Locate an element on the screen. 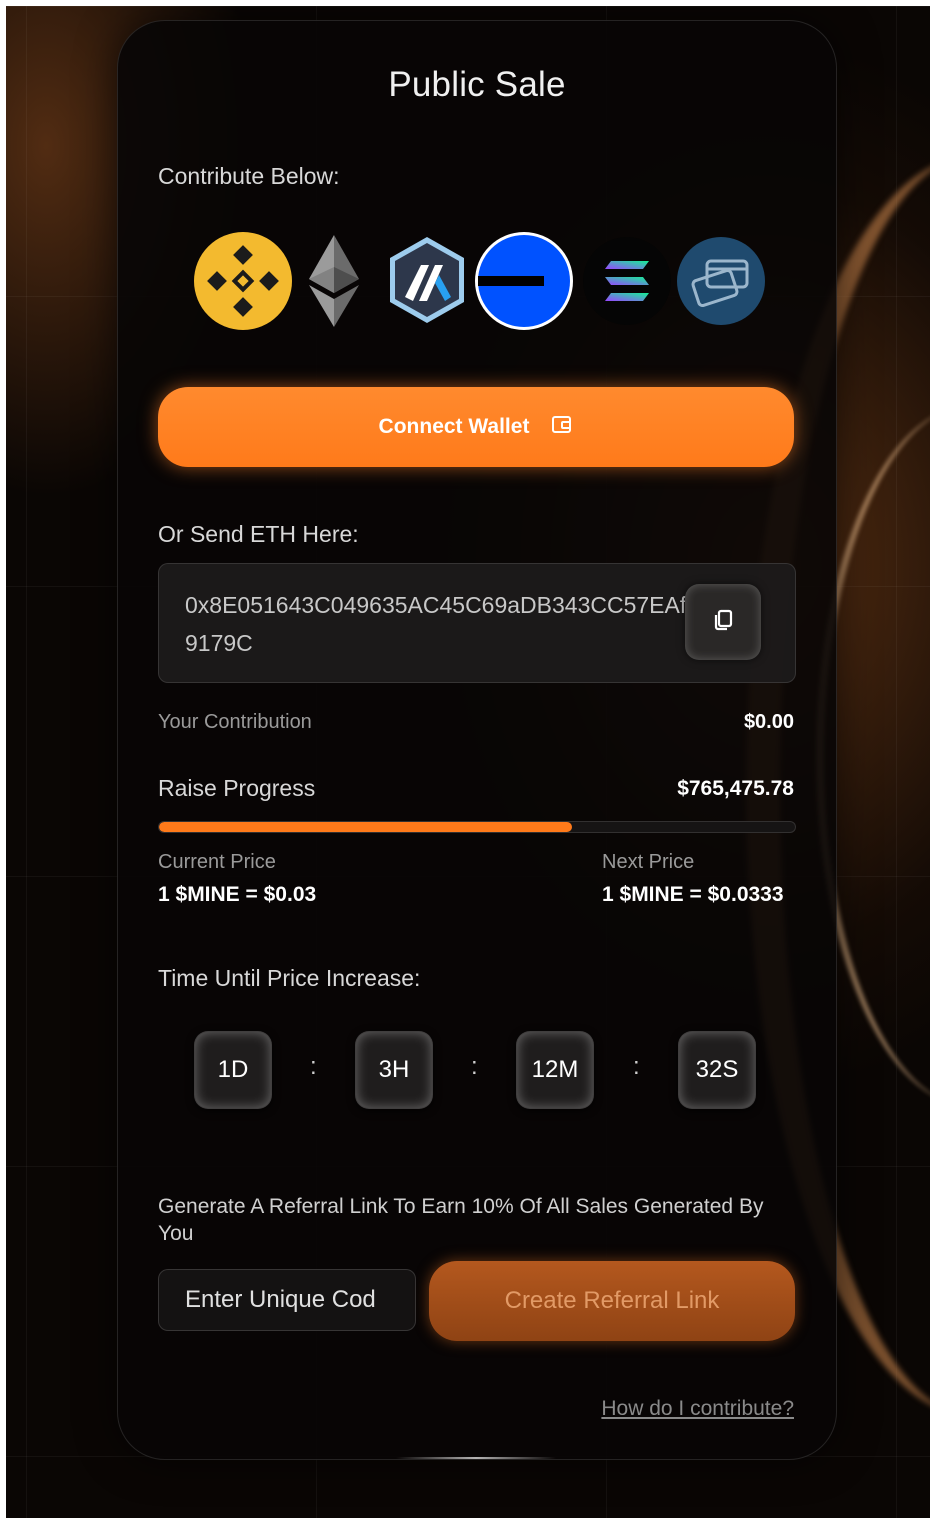 The width and height of the screenshot is (930, 1524). payment-methods is located at coordinates (483, 281).